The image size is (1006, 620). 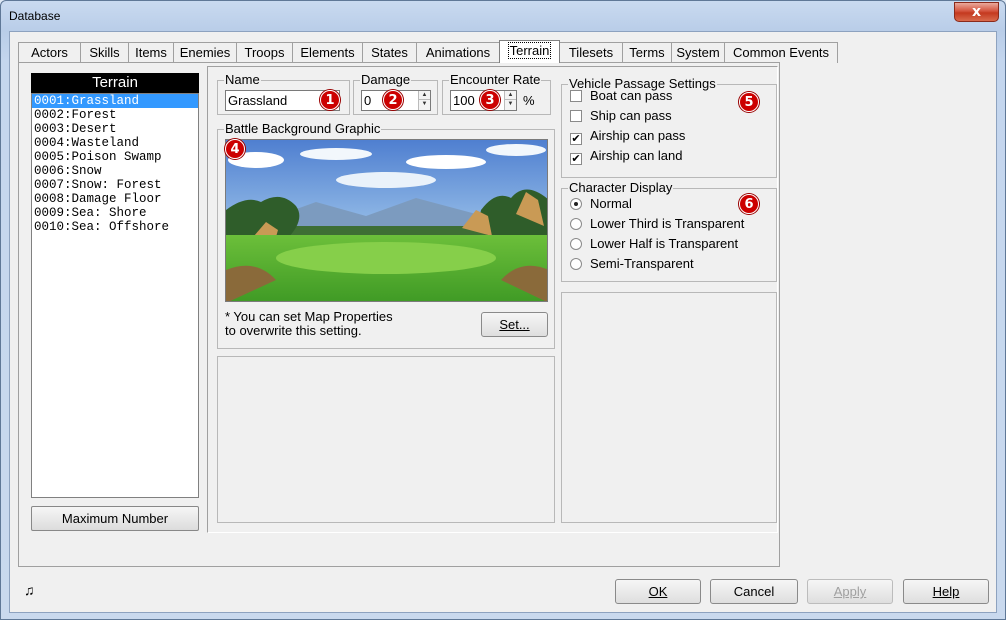 I want to click on list-item: 0006:Snow, so click(x=115, y=171).